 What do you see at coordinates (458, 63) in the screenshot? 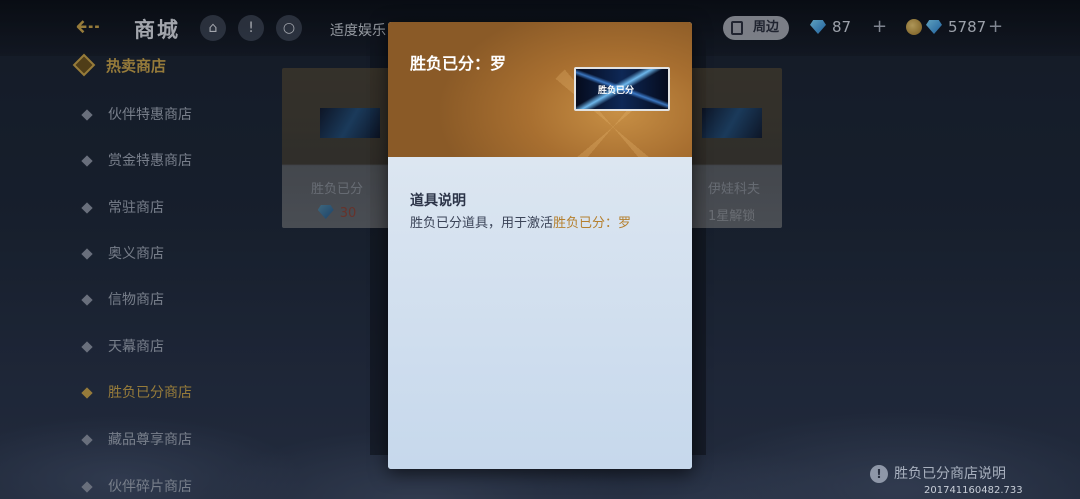
I see `item-title: 胜负已分：罗` at bounding box center [458, 63].